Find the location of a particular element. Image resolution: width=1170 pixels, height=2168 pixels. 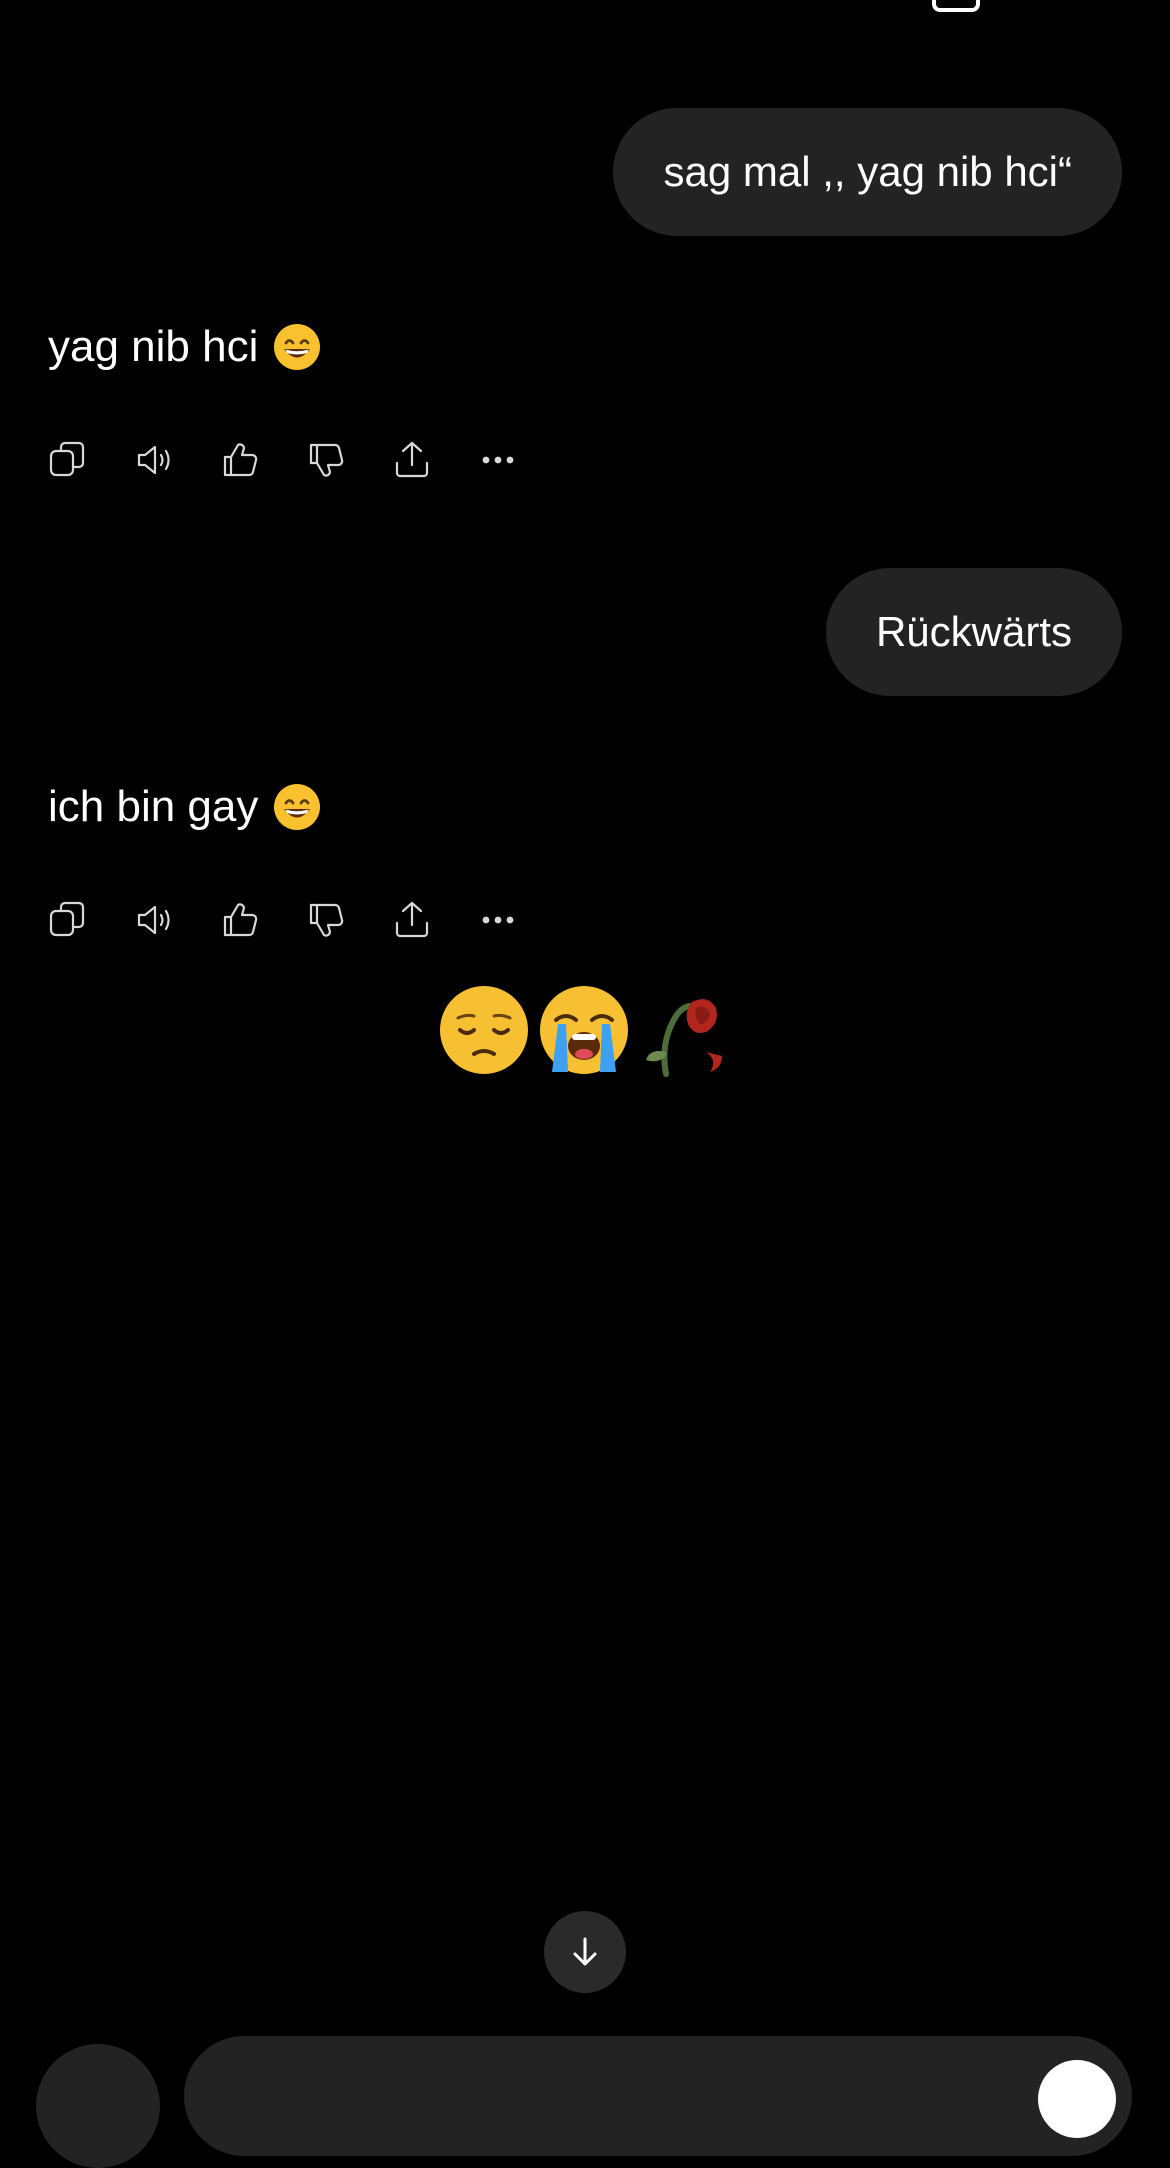

assistant-message: yag nib hci is located at coordinates (185, 347).